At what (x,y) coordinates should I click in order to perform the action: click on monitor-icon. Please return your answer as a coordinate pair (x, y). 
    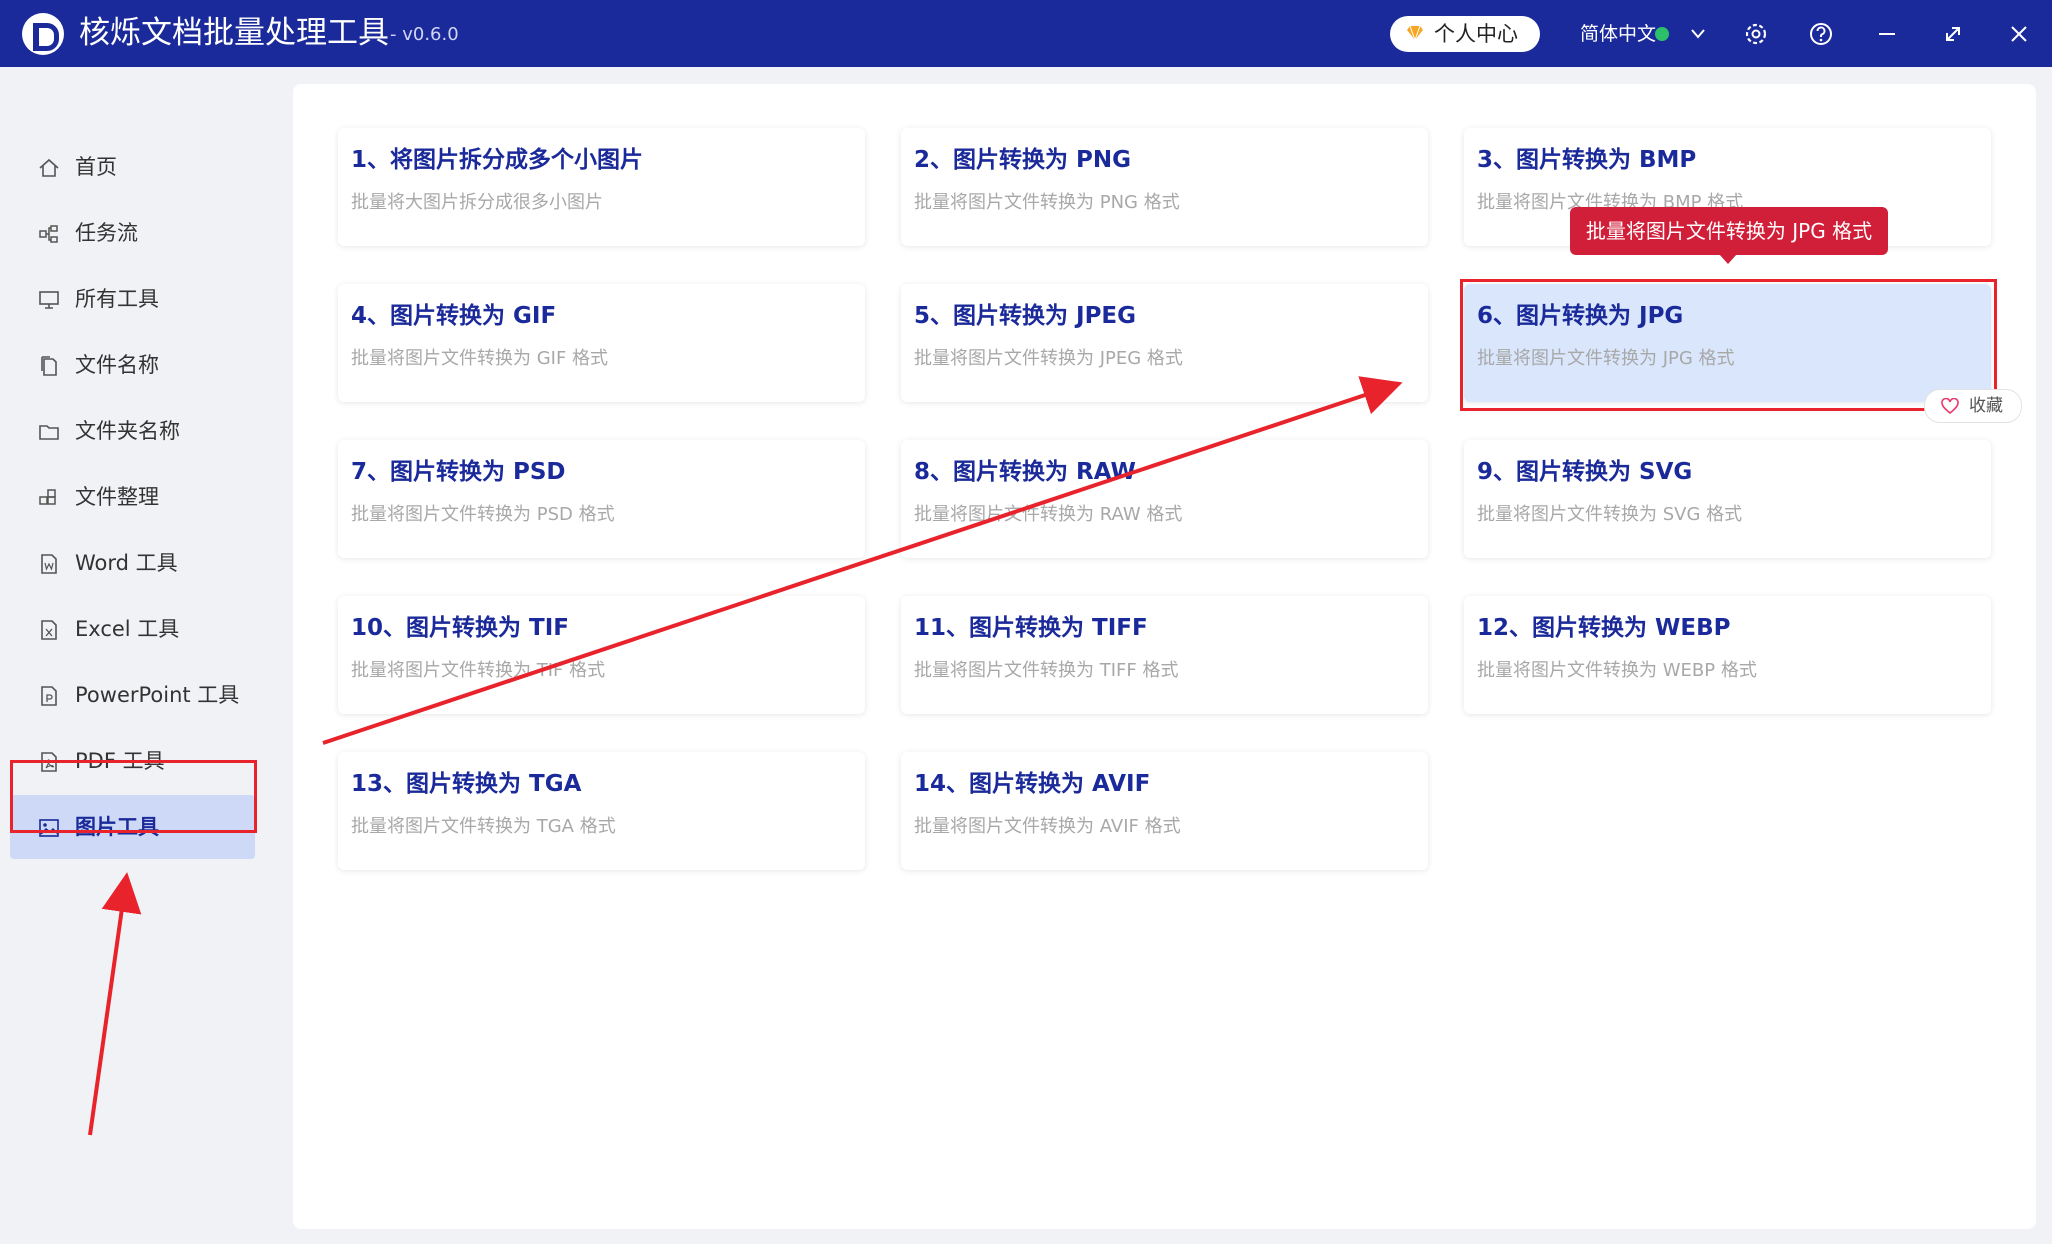
    Looking at the image, I should click on (49, 300).